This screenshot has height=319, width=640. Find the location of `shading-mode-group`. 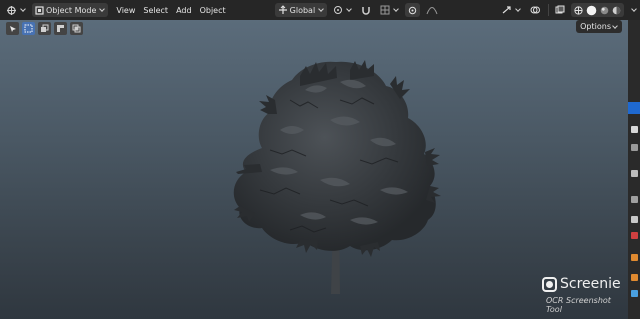

shading-mode-group is located at coordinates (597, 10).